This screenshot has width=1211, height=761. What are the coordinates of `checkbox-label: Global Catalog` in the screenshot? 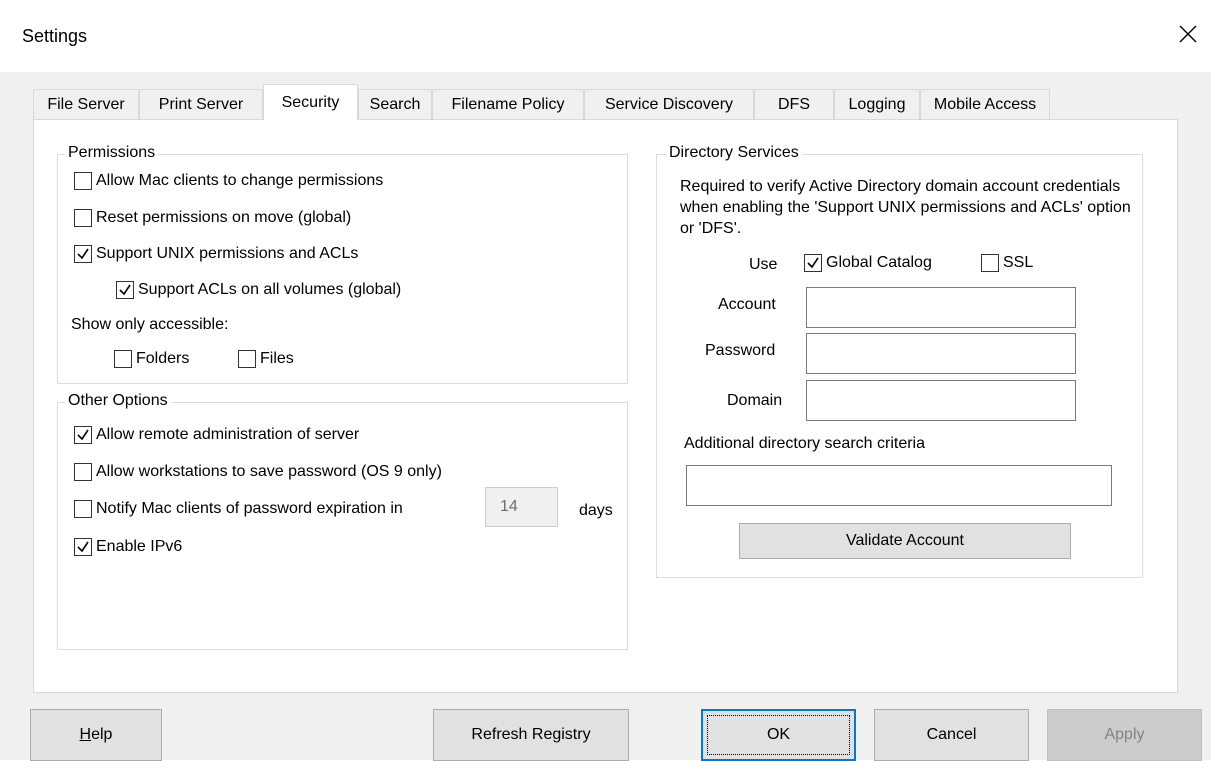 It's located at (879, 262).